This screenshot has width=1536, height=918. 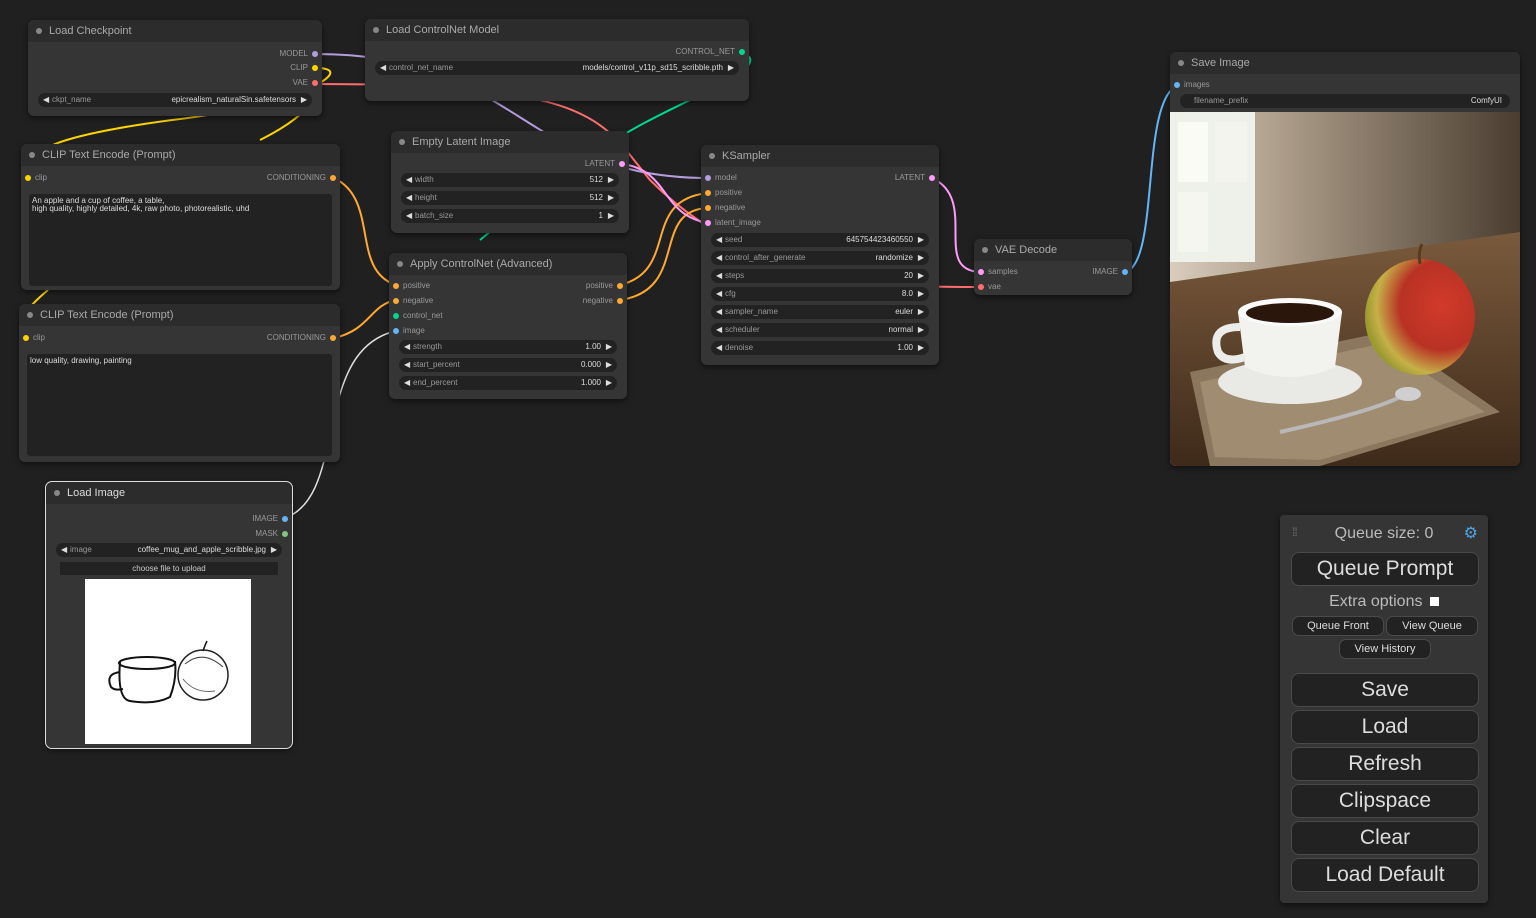 I want to click on input-positive: positive, so click(x=721, y=193).